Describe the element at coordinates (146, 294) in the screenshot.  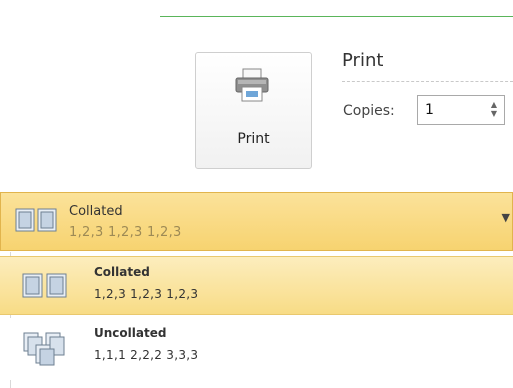
I see `option-sequence: 1,2,3 1,2,3 1,2,3` at that location.